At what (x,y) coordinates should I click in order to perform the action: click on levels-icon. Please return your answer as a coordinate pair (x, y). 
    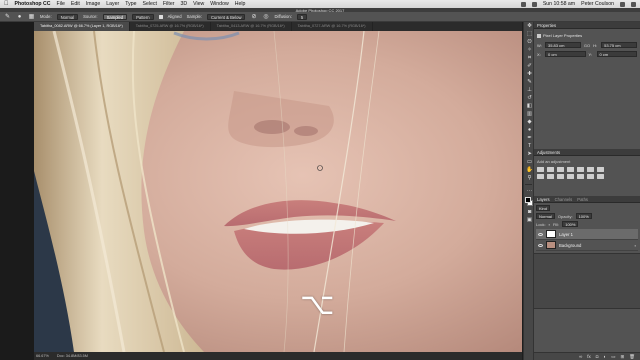
    Looking at the image, I should click on (550, 169).